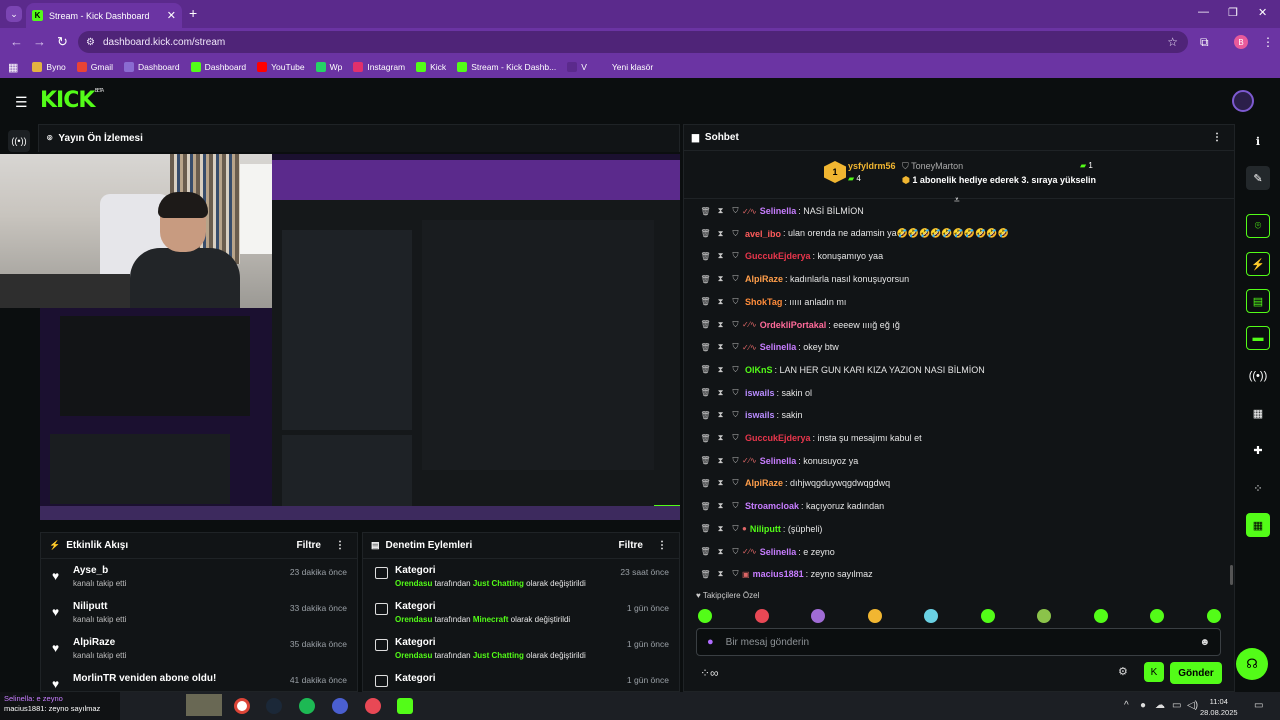  I want to click on kick-taskbar-icon, so click(405, 706).